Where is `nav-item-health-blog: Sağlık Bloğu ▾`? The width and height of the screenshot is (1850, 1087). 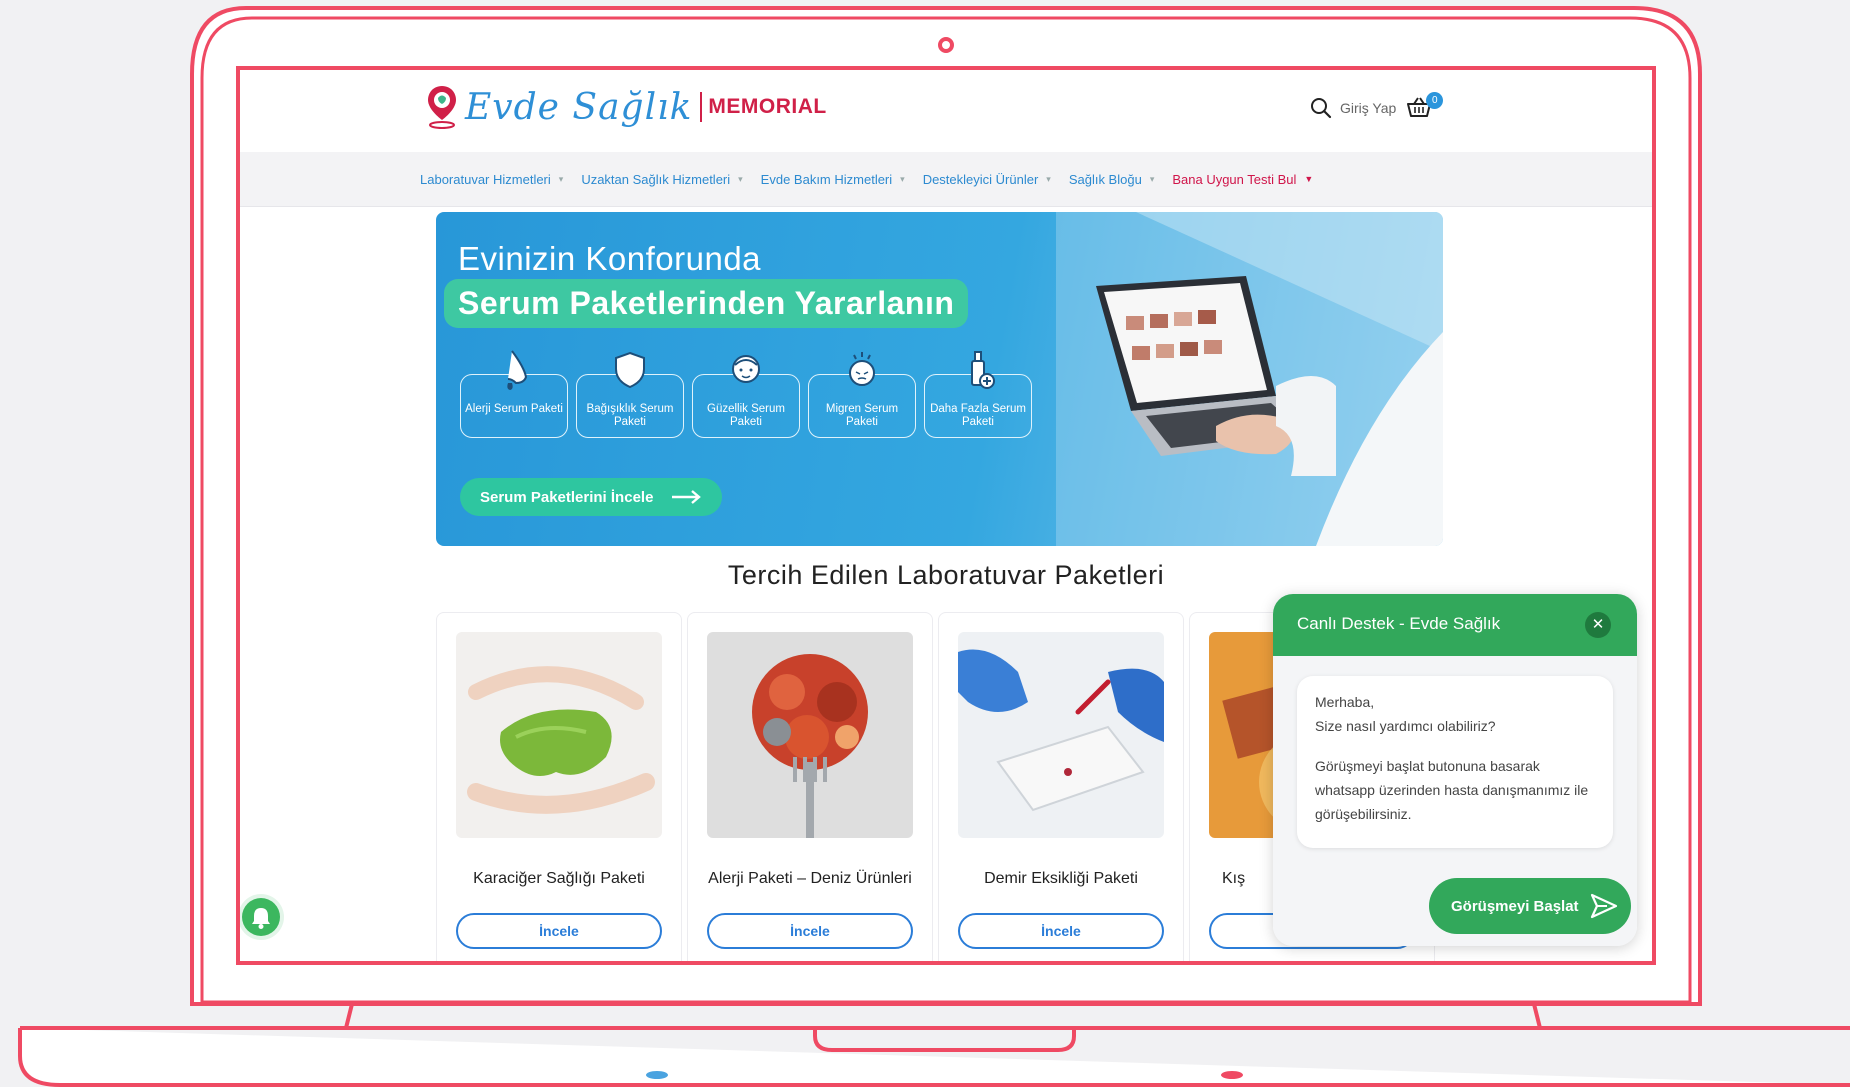
nav-item-health-blog: Sağlık Bloğu ▾ is located at coordinates (1112, 179).